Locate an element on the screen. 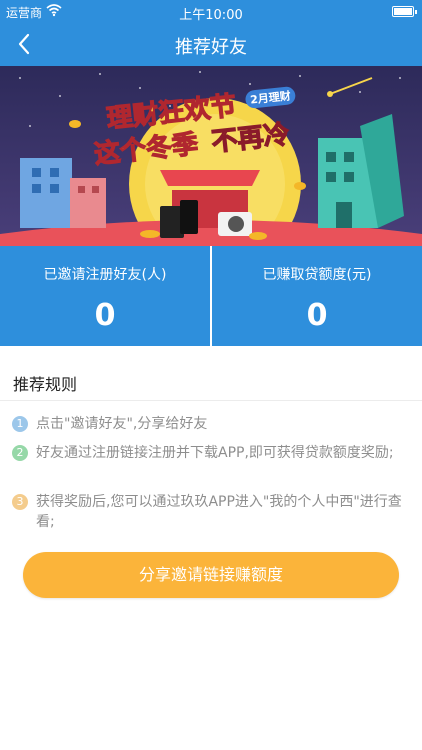 The image size is (422, 750). earned-credit-stat: 已赚取贷额度(元) 0 is located at coordinates (316, 296).